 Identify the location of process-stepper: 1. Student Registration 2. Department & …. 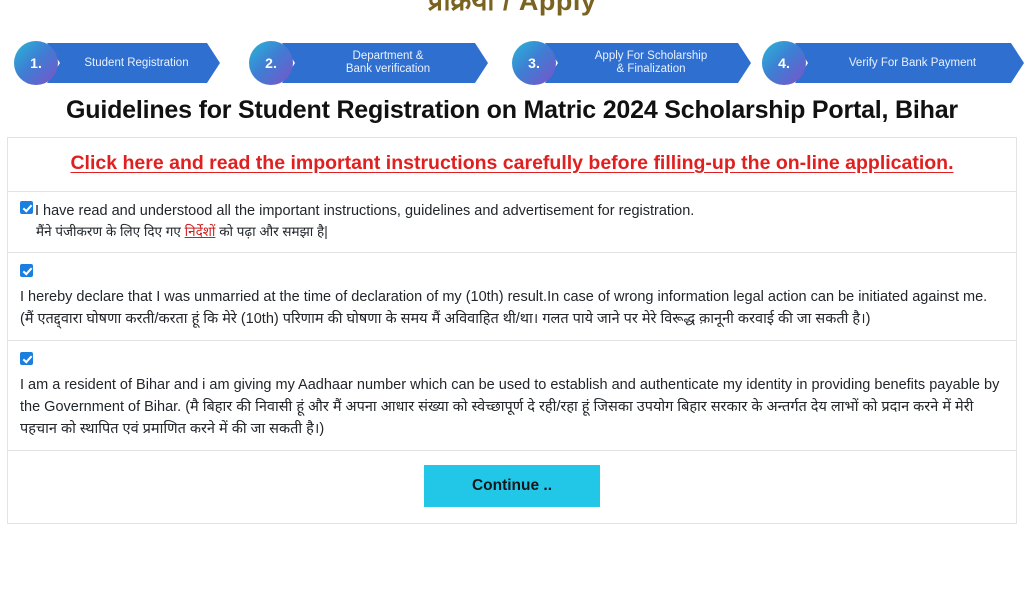
(512, 53).